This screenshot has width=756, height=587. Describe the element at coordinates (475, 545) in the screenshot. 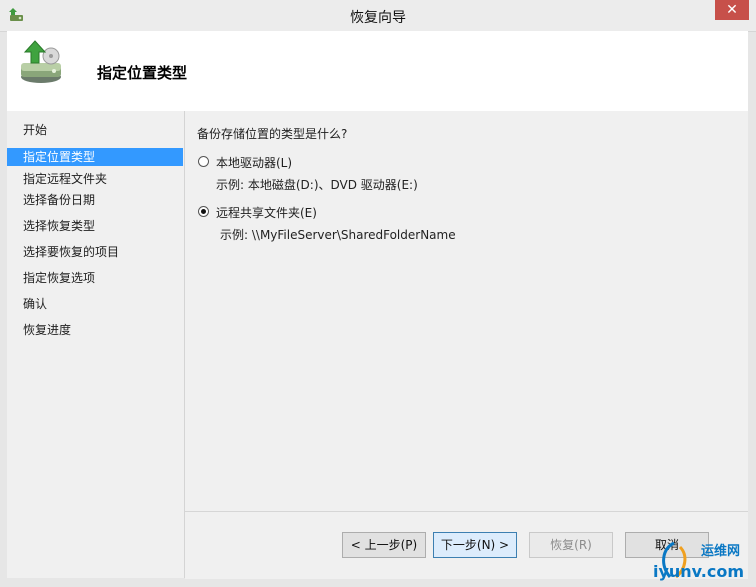

I see `next-button: 下一步(N) >` at that location.